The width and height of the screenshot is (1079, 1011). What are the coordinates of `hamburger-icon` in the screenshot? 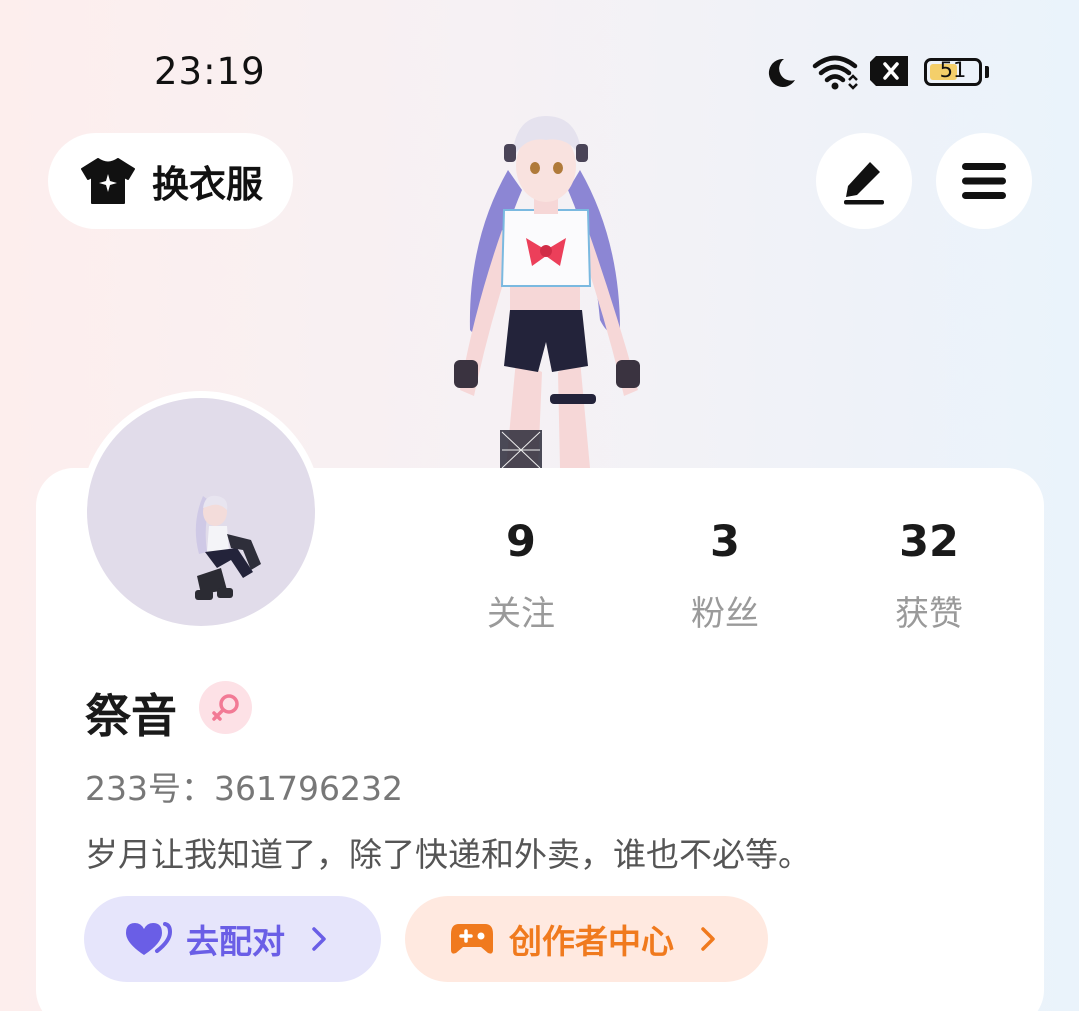 It's located at (984, 181).